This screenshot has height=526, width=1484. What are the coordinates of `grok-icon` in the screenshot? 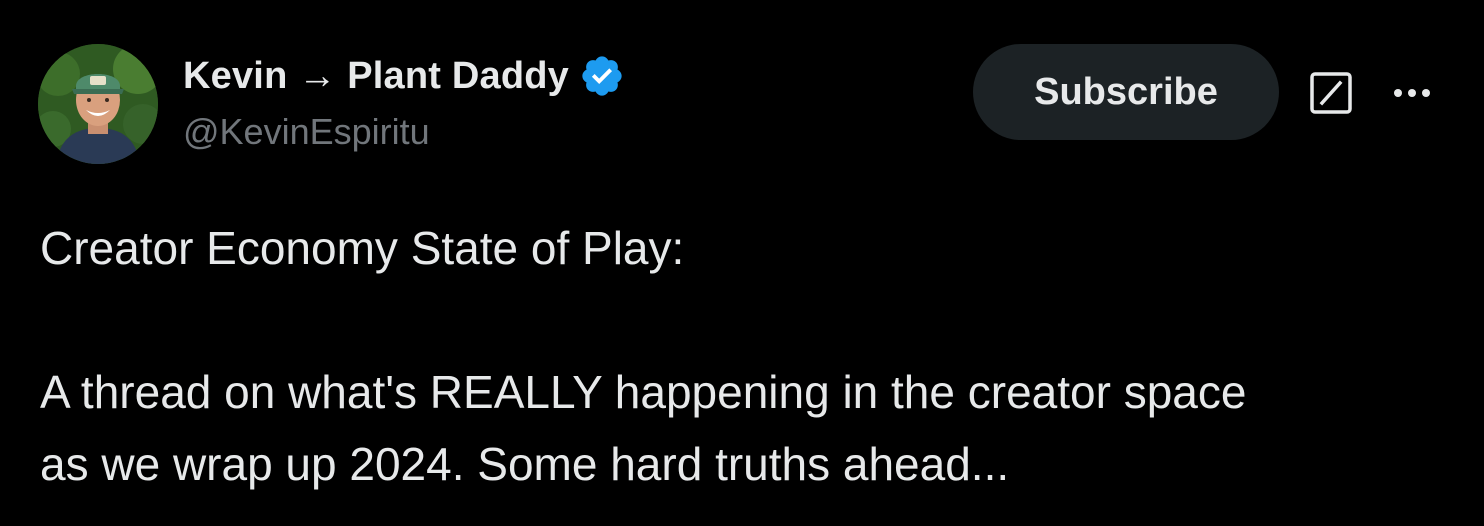 It's located at (1331, 93).